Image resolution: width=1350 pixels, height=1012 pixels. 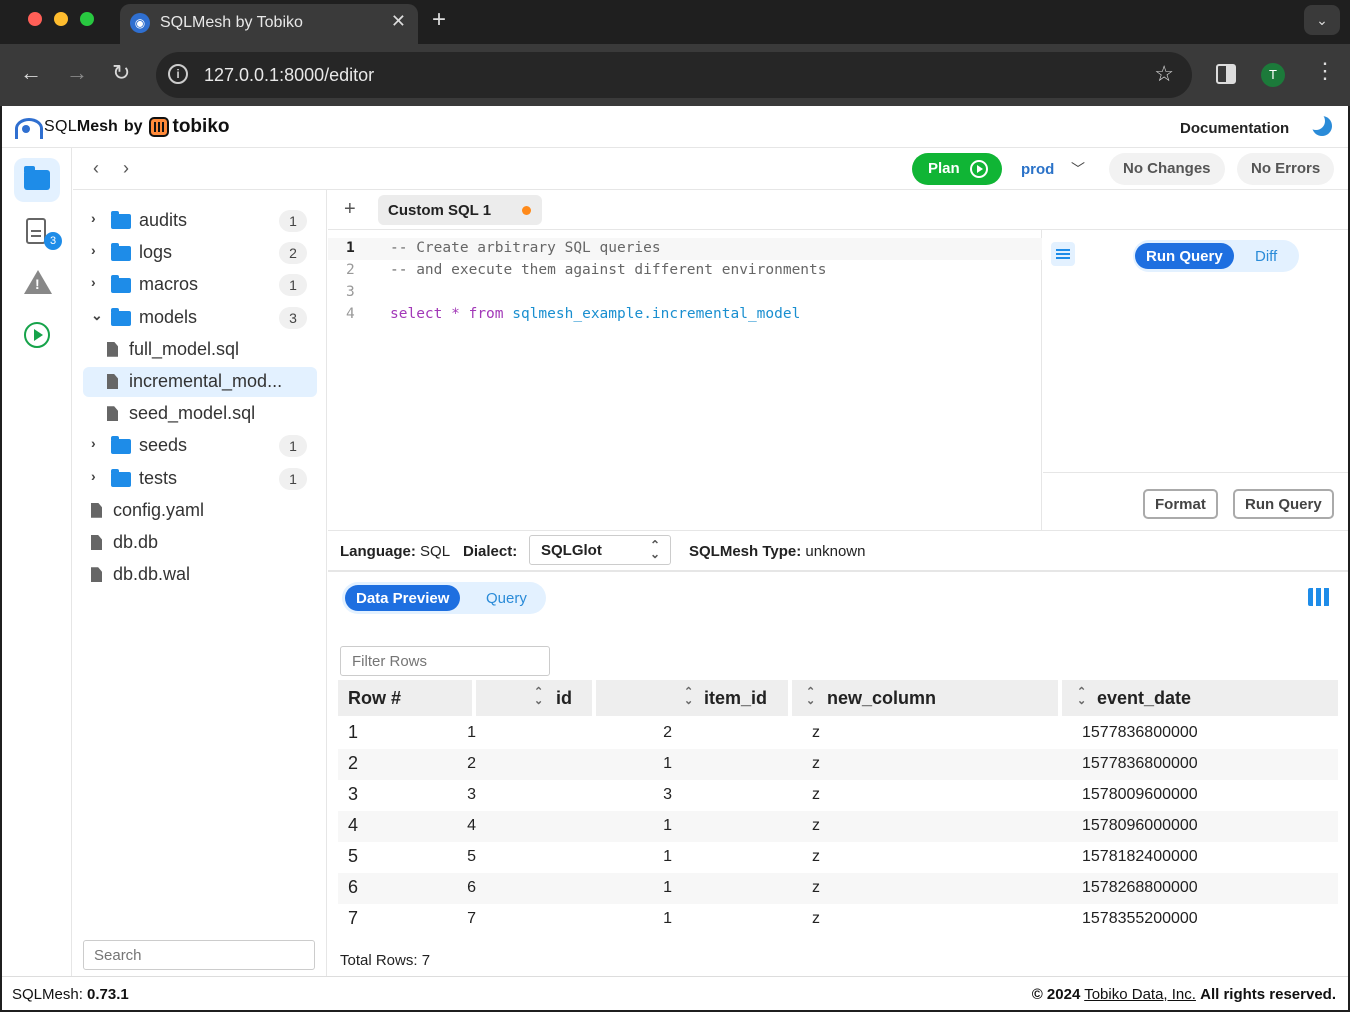 I want to click on dark-mode-moon-icon, so click(x=1319, y=124).